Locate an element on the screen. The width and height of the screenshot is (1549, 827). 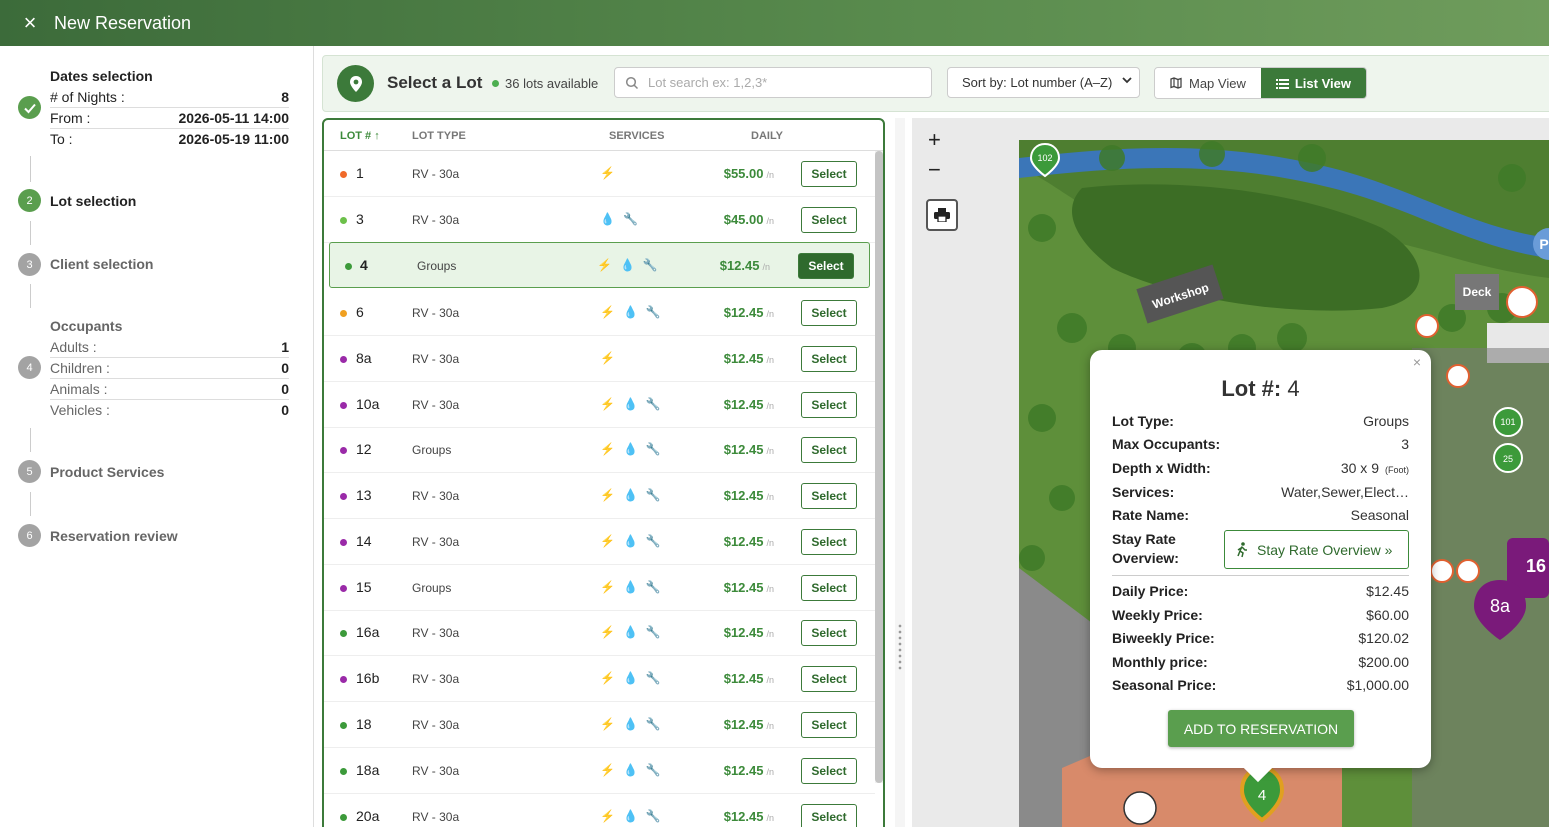
zoom-out-button: − is located at coordinates (934, 170).